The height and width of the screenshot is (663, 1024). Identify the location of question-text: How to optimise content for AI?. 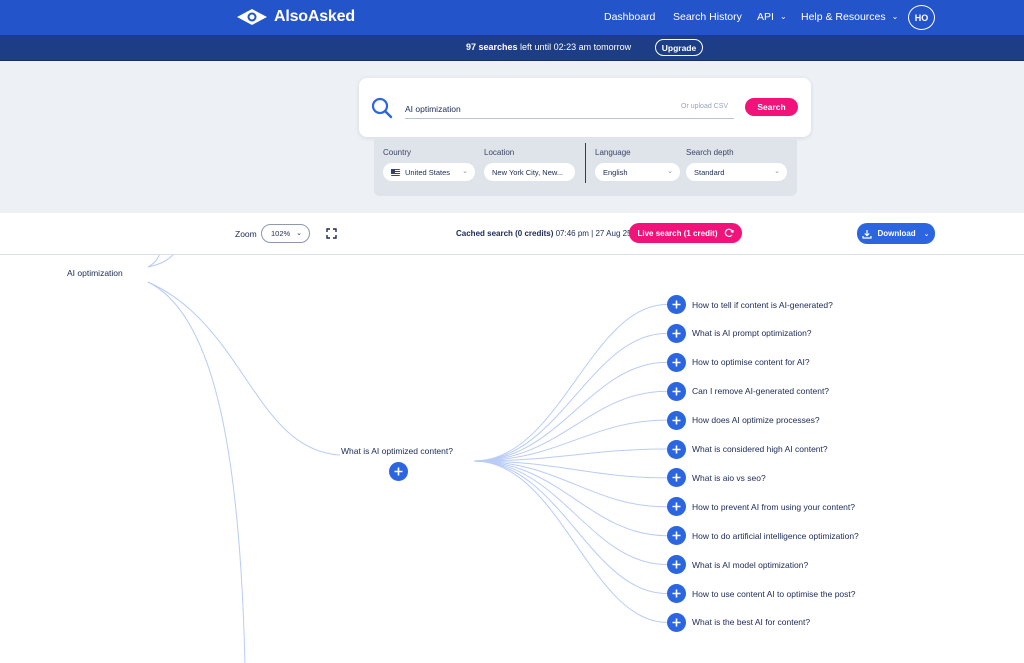
(751, 362).